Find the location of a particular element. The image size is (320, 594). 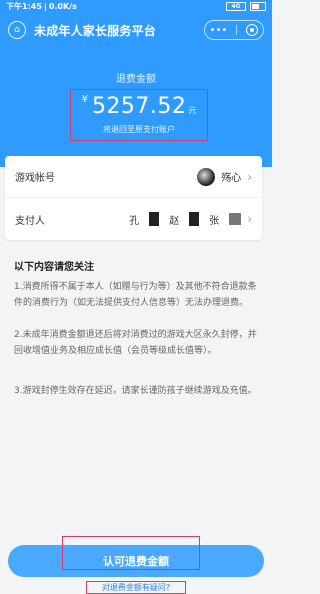

signal-icon: 4G is located at coordinates (236, 6).